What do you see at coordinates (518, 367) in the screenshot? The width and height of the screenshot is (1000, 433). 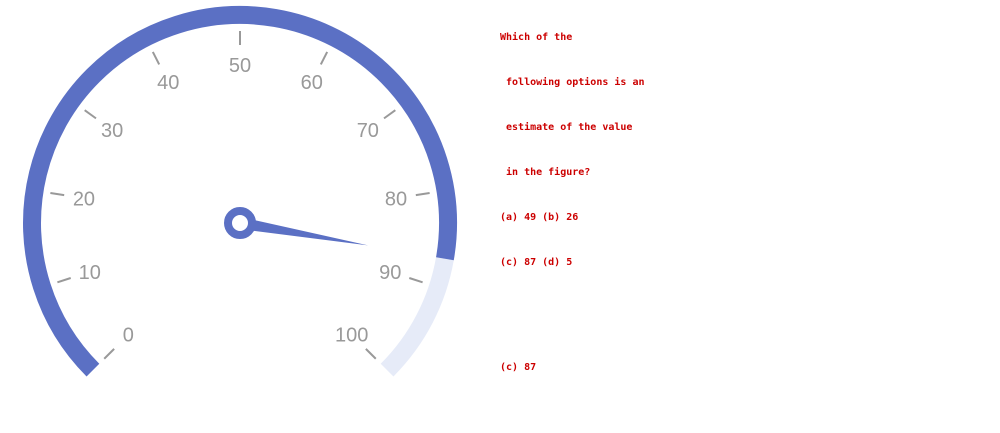 I see `answer-text: (c) 87` at bounding box center [518, 367].